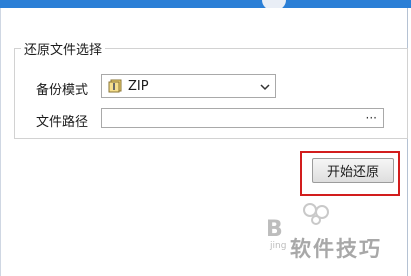 This screenshot has width=411, height=276. Describe the element at coordinates (265, 86) in the screenshot. I see `chevron-down-icon` at that location.